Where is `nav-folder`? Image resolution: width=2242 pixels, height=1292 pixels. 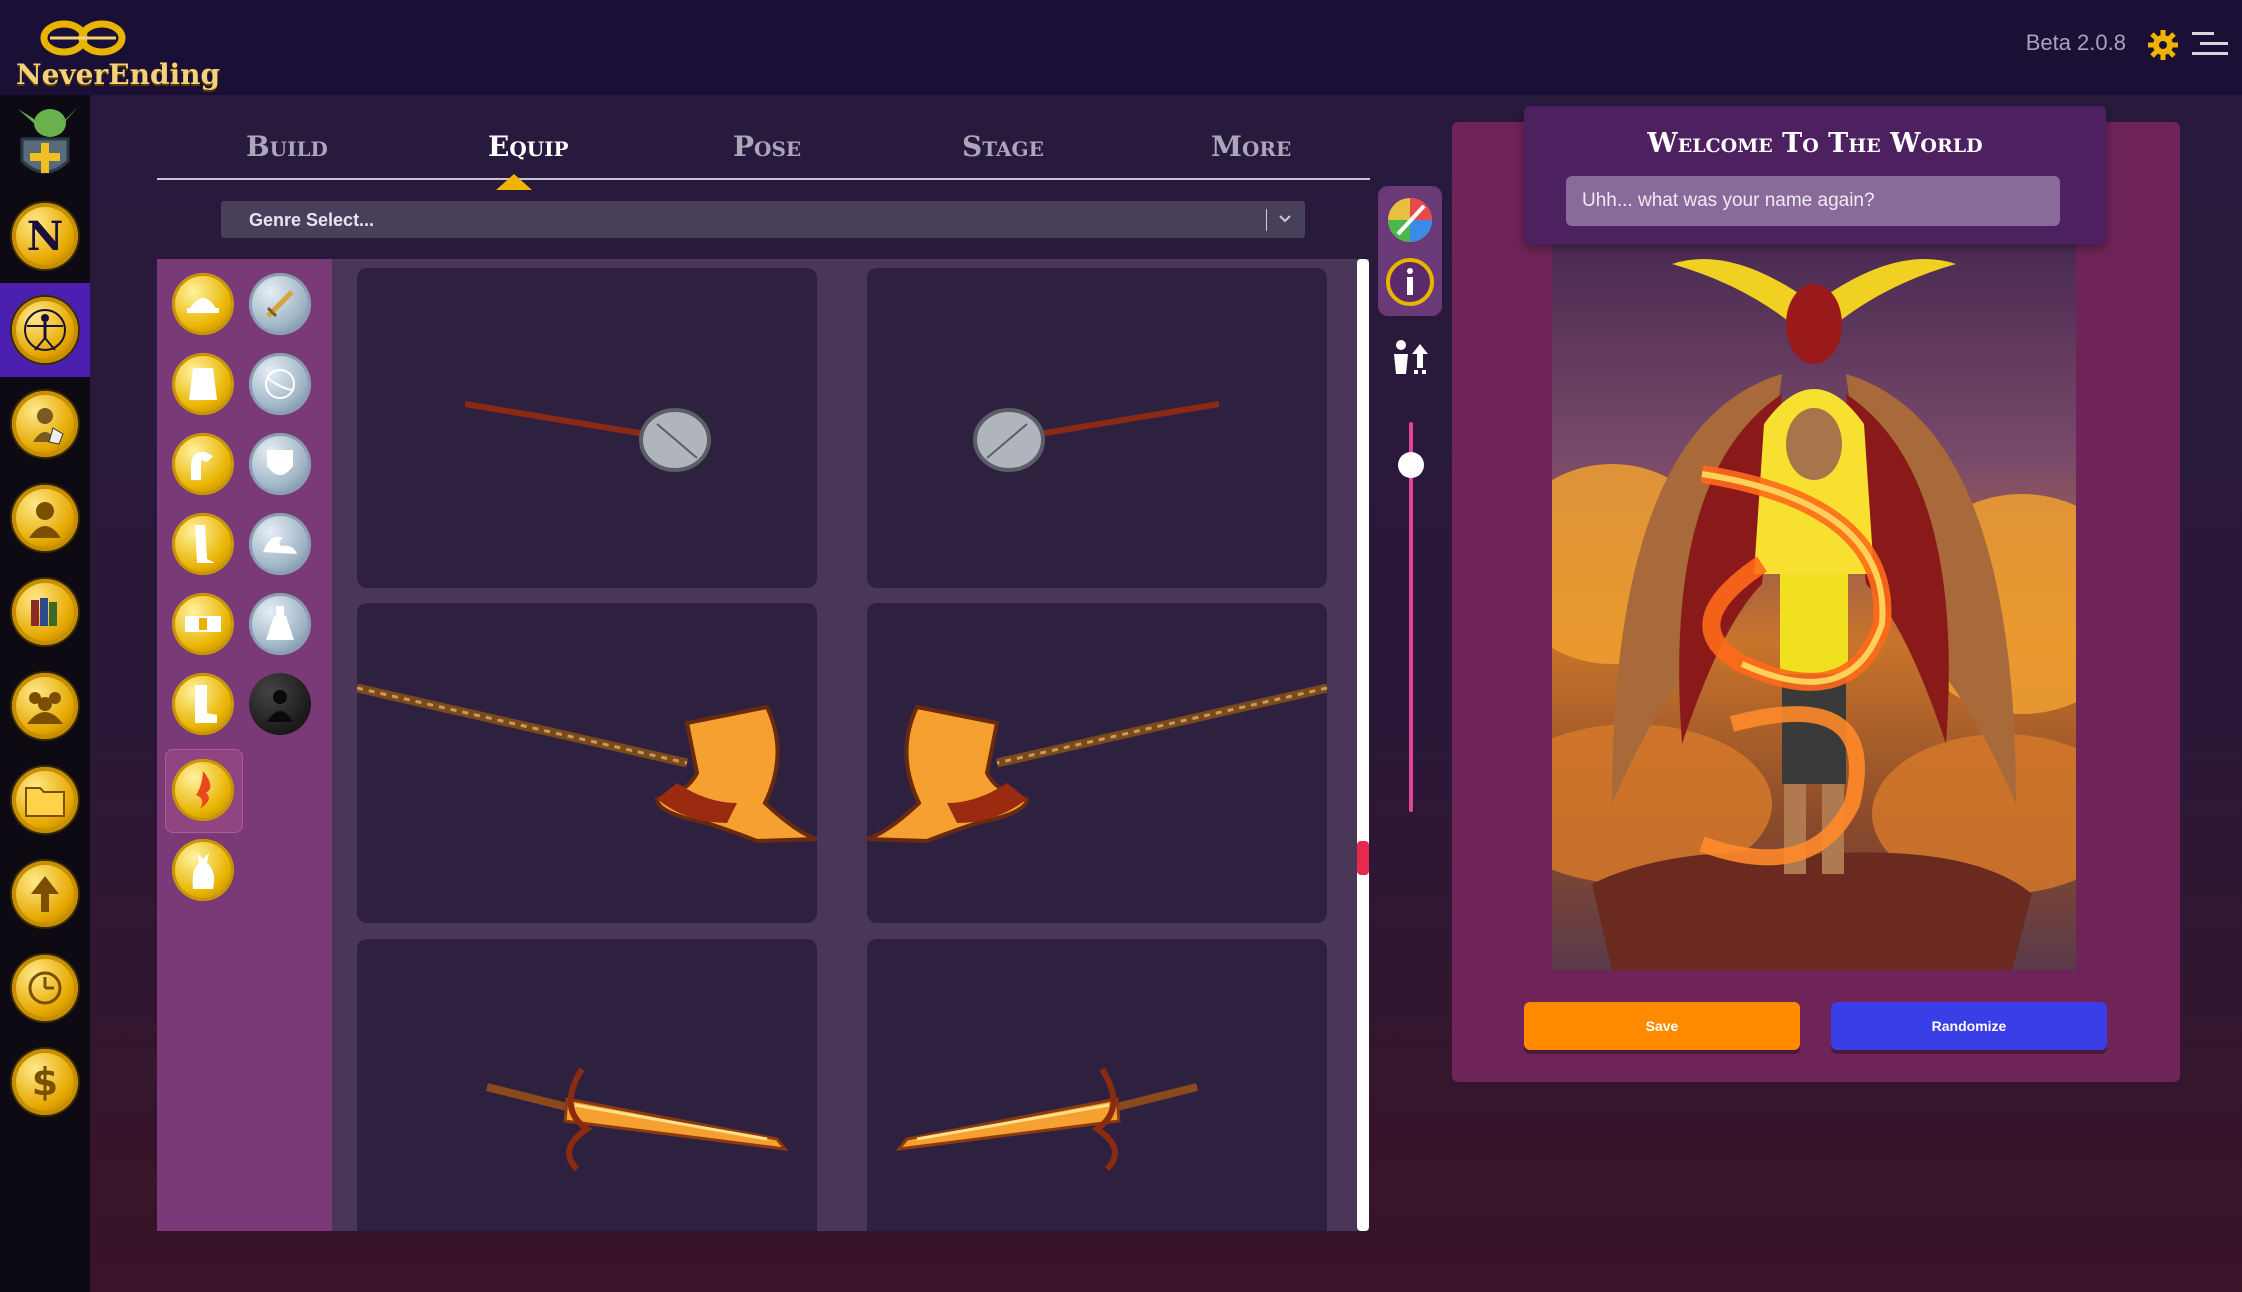 nav-folder is located at coordinates (45, 800).